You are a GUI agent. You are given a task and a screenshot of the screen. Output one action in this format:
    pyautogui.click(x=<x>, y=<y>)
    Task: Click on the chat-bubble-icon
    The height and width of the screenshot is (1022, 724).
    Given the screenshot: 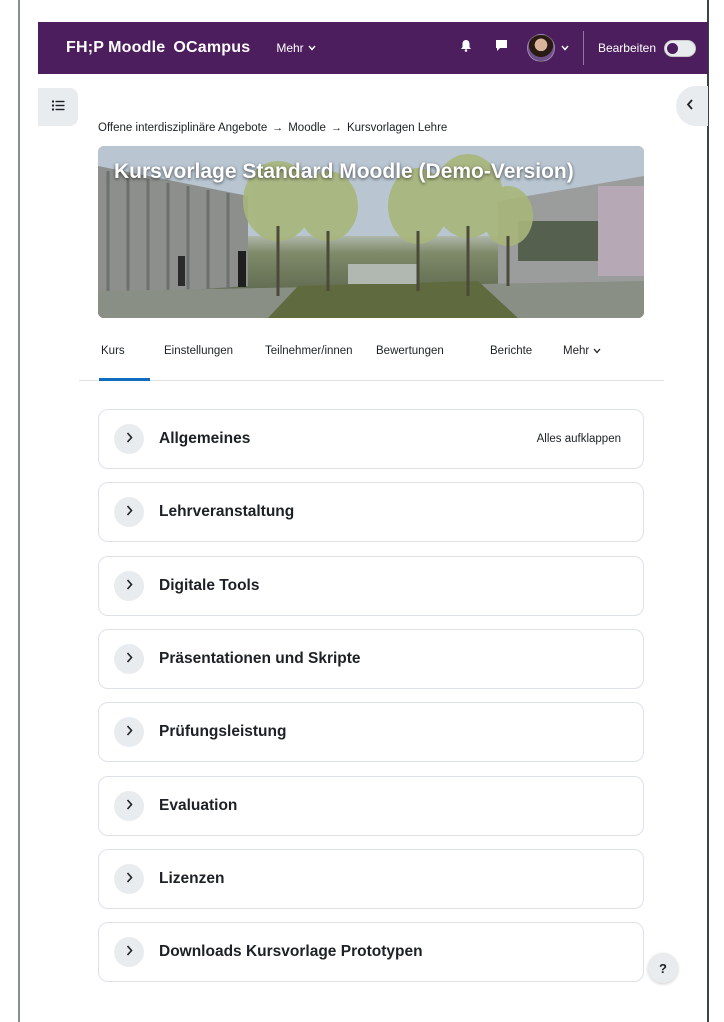 What is the action you would take?
    pyautogui.click(x=501, y=48)
    